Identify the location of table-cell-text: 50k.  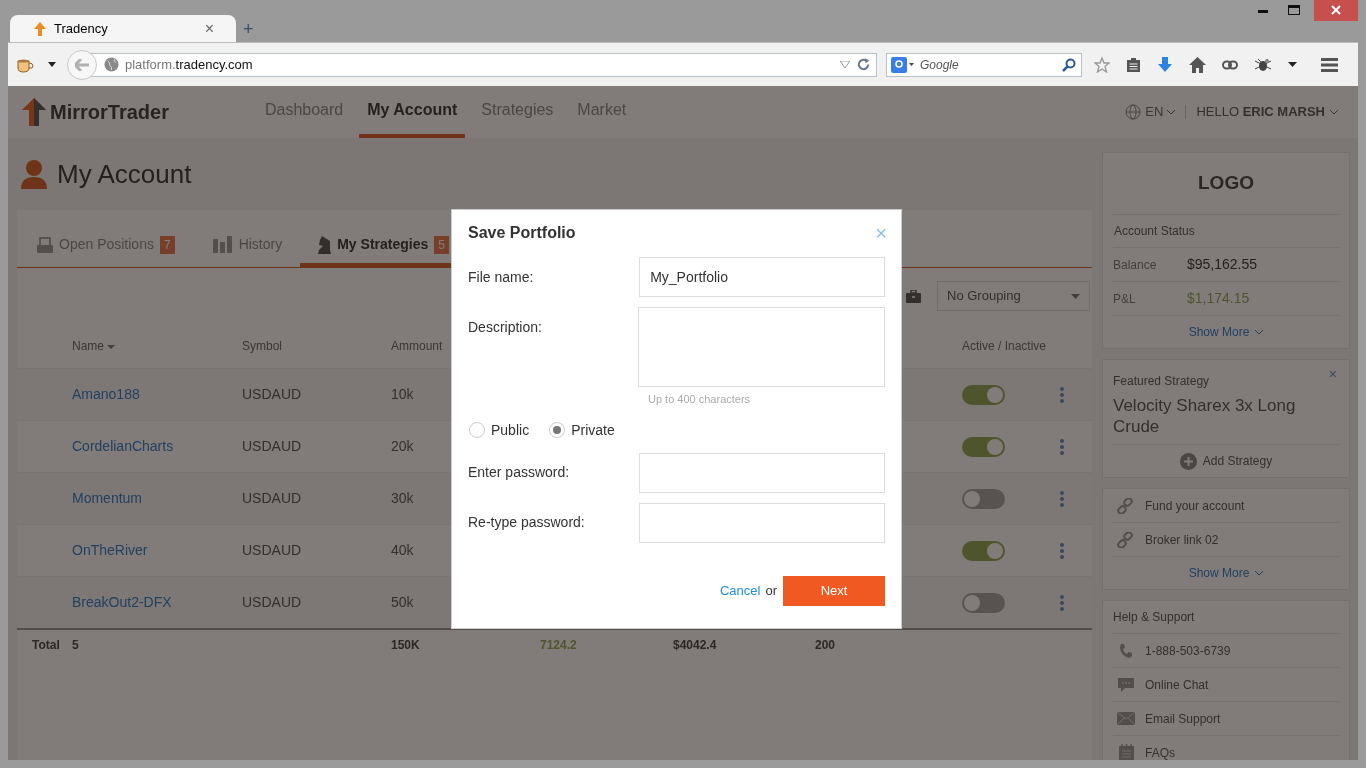
(403, 602).